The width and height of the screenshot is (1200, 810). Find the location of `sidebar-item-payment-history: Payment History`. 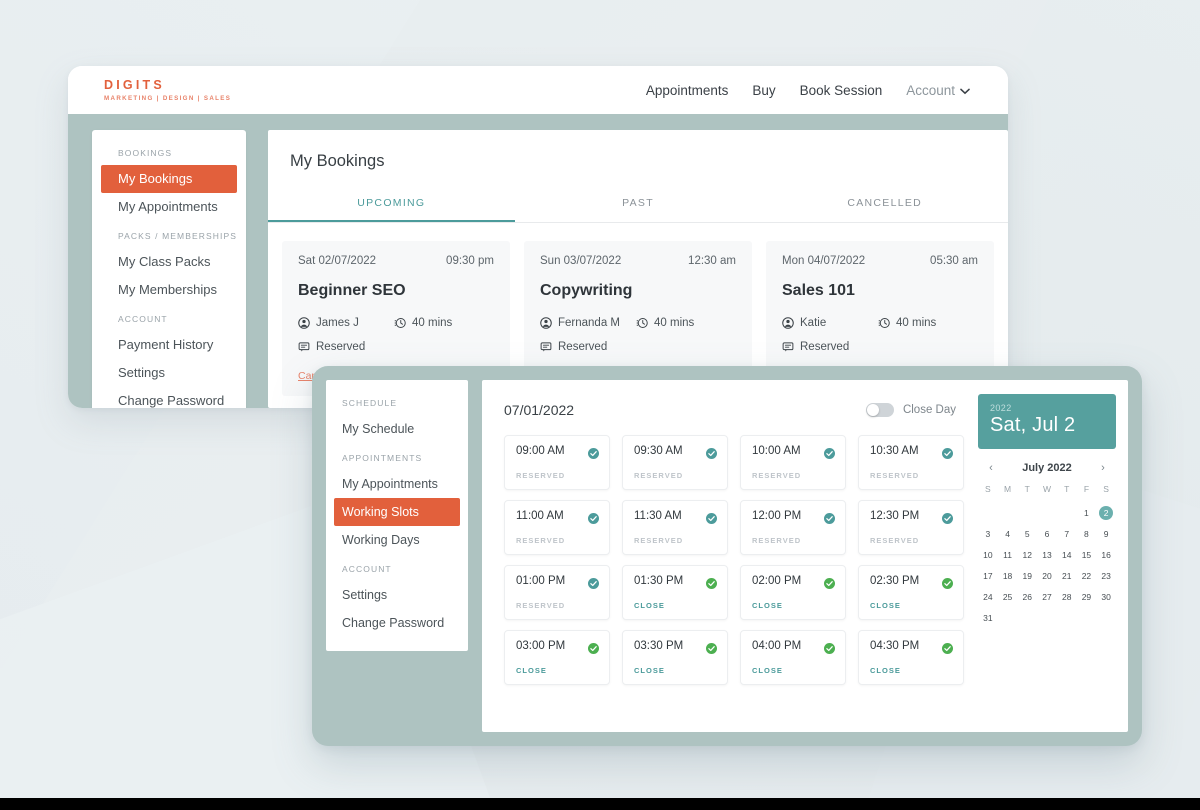

sidebar-item-payment-history: Payment History is located at coordinates (169, 345).